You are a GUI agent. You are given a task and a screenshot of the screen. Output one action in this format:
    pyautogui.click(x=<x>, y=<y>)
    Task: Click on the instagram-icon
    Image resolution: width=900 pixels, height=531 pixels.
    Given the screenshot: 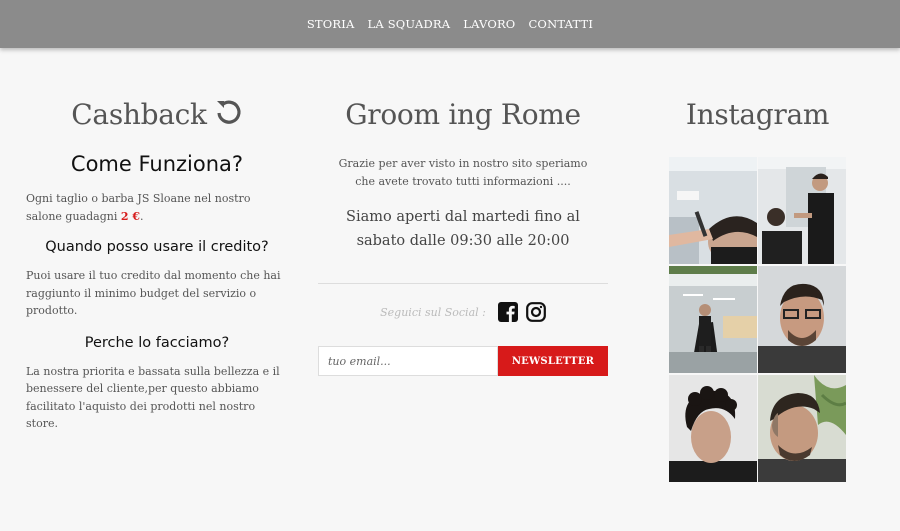 What is the action you would take?
    pyautogui.click(x=535, y=312)
    